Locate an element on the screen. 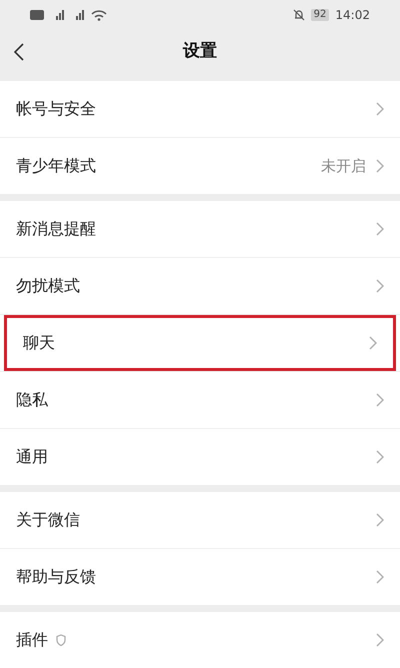 This screenshot has width=400, height=668. item-label: 关于微信 is located at coordinates (48, 520).